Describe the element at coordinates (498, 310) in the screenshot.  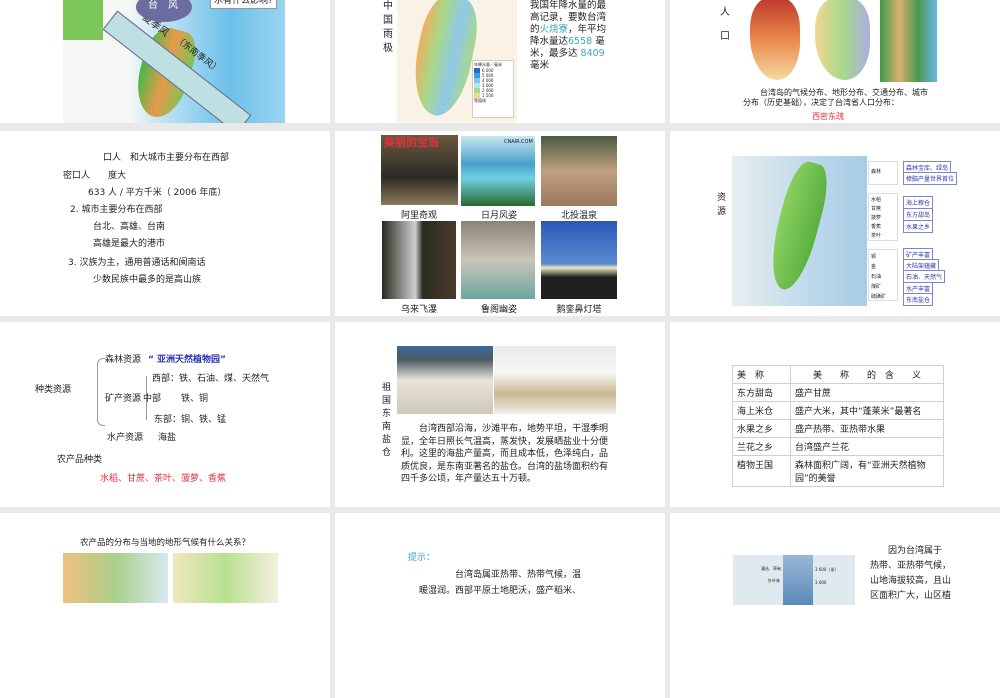
I see `photo-caption: 鲁阁幽姿` at that location.